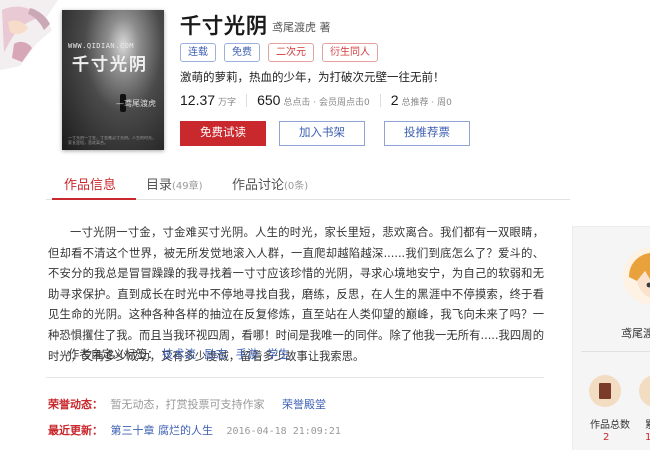  Describe the element at coordinates (113, 354) in the screenshot. I see `author-tags-label: 作者自定义标签：` at that location.